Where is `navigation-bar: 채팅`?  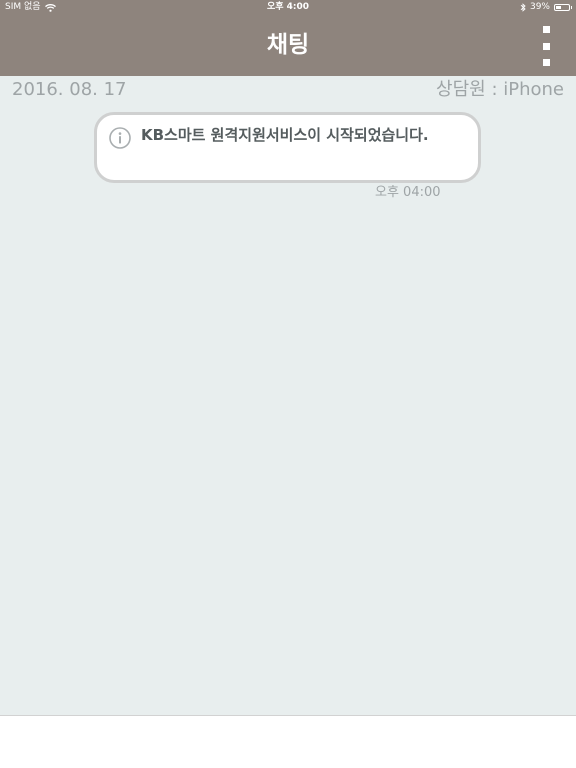
navigation-bar: 채팅 is located at coordinates (288, 45).